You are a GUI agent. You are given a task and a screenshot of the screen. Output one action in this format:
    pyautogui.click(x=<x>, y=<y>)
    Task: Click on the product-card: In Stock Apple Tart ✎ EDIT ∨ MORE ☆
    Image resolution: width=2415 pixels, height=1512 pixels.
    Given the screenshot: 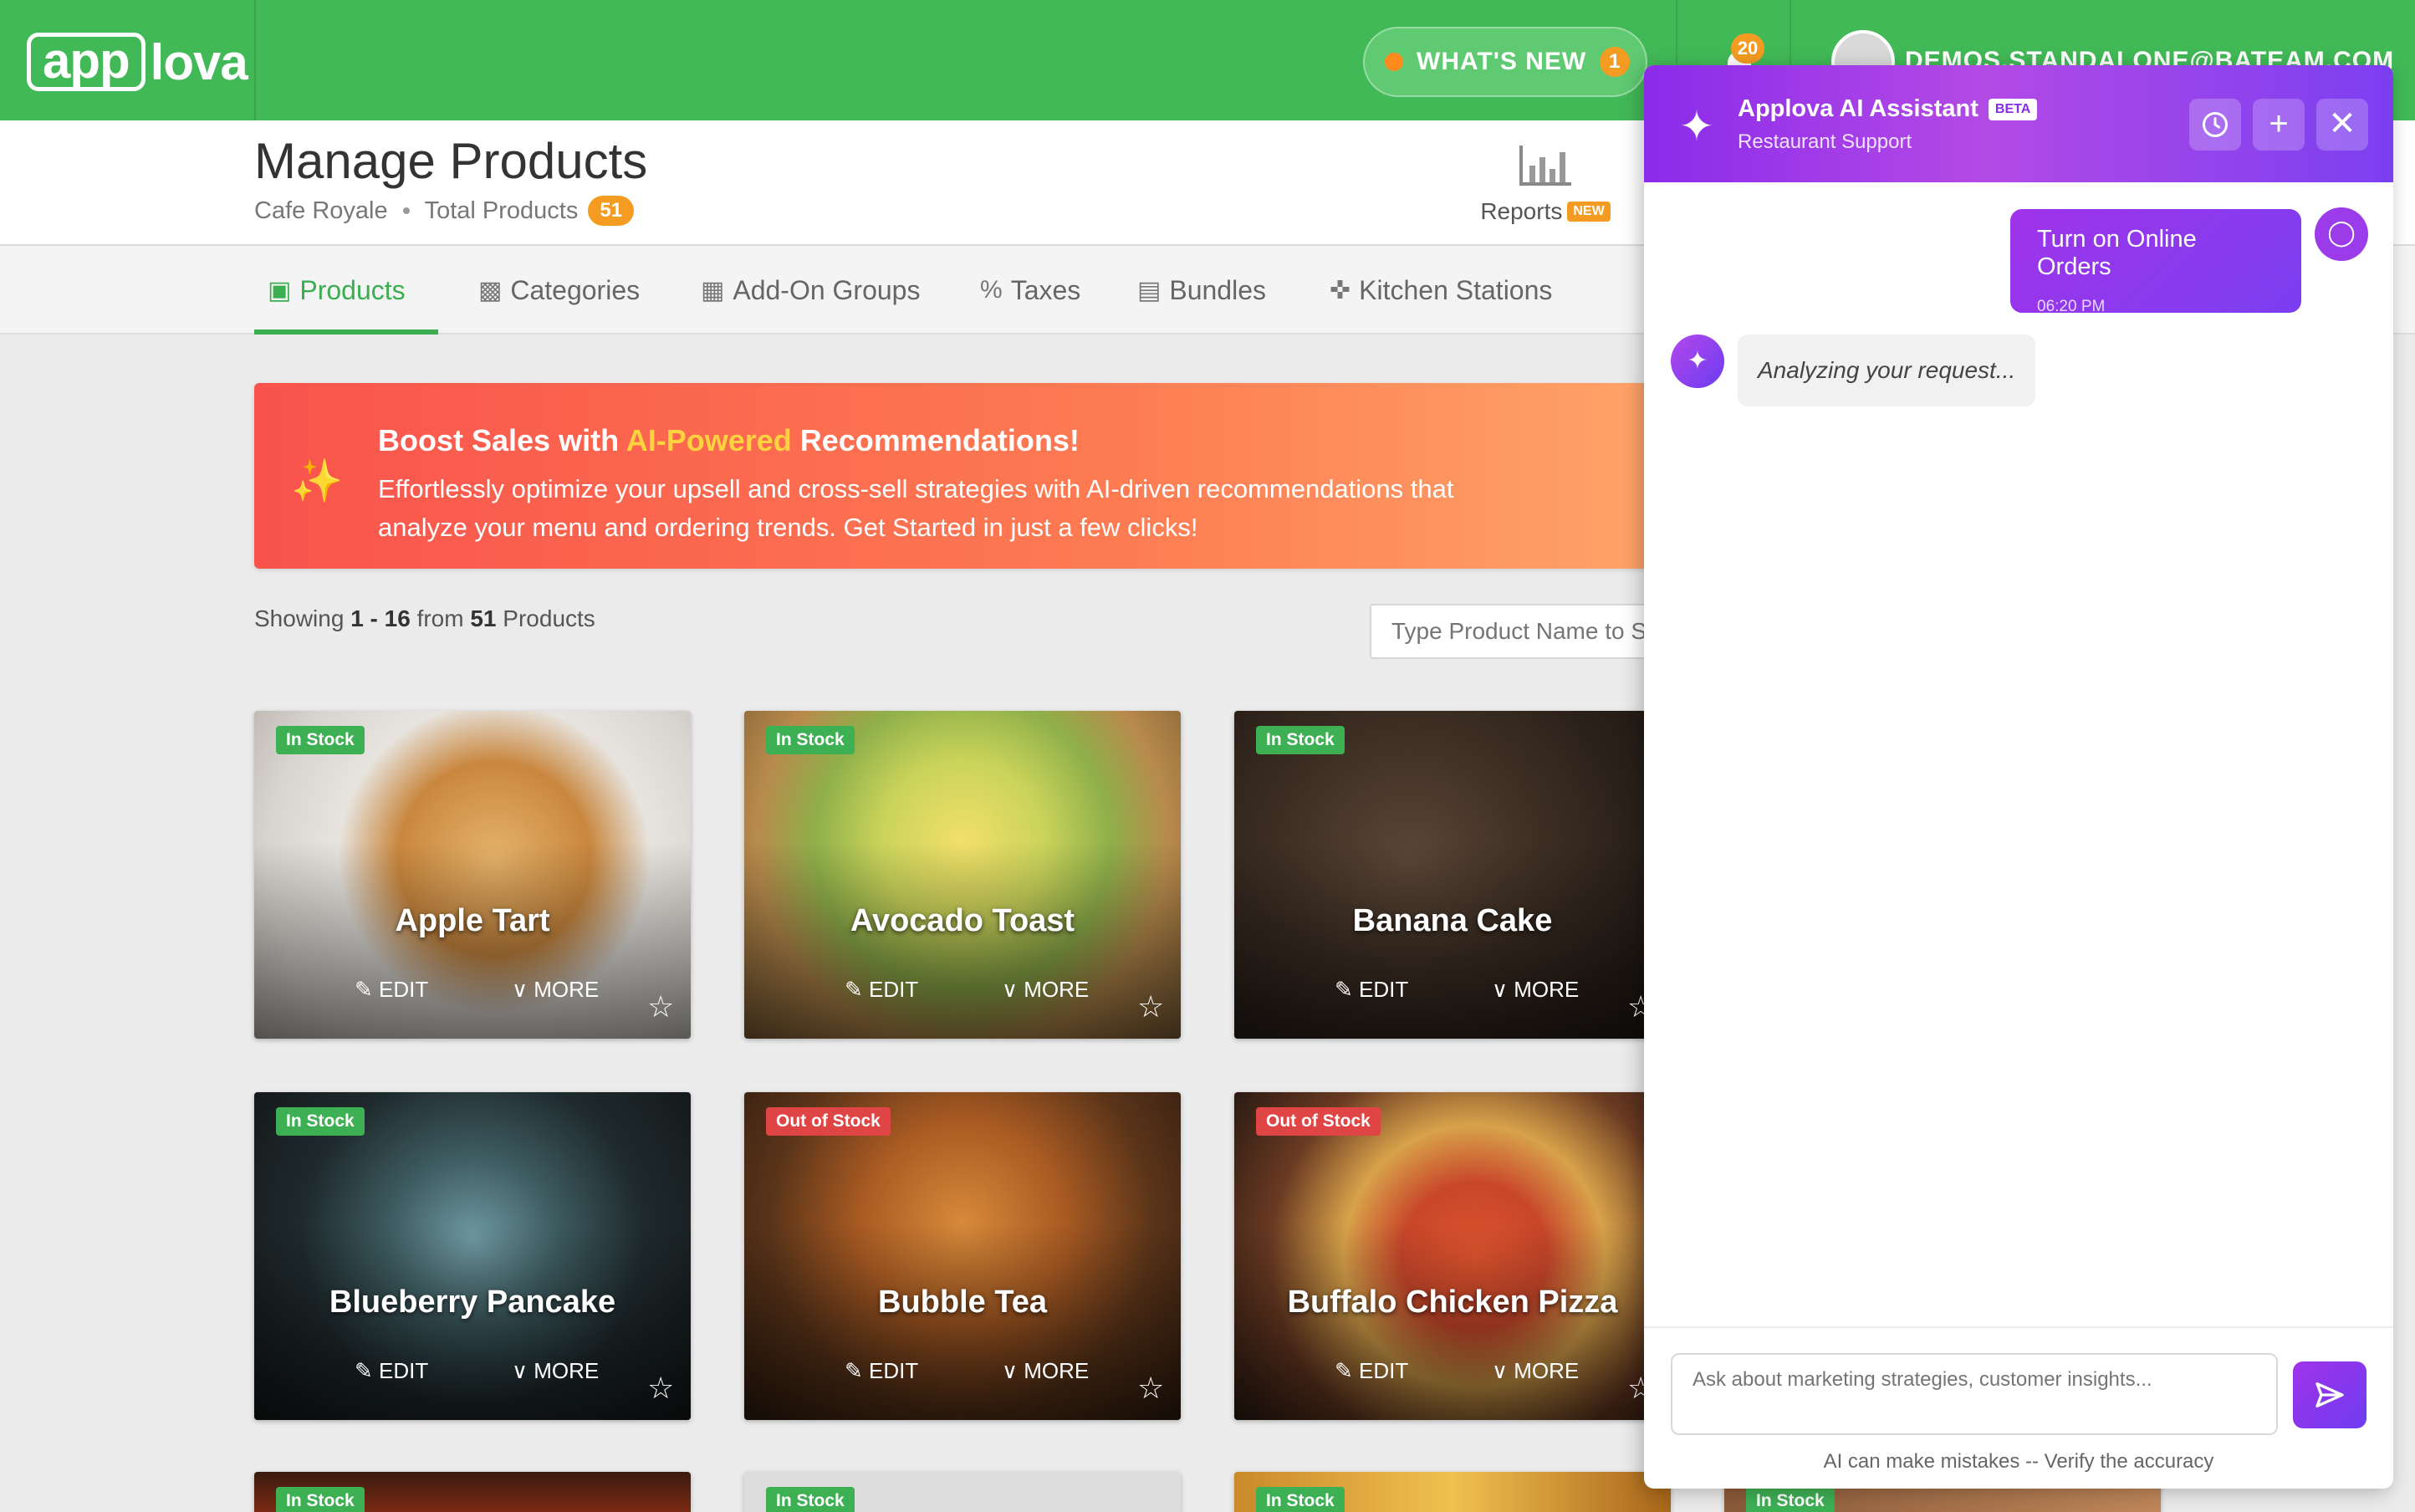 What is the action you would take?
    pyautogui.click(x=473, y=875)
    